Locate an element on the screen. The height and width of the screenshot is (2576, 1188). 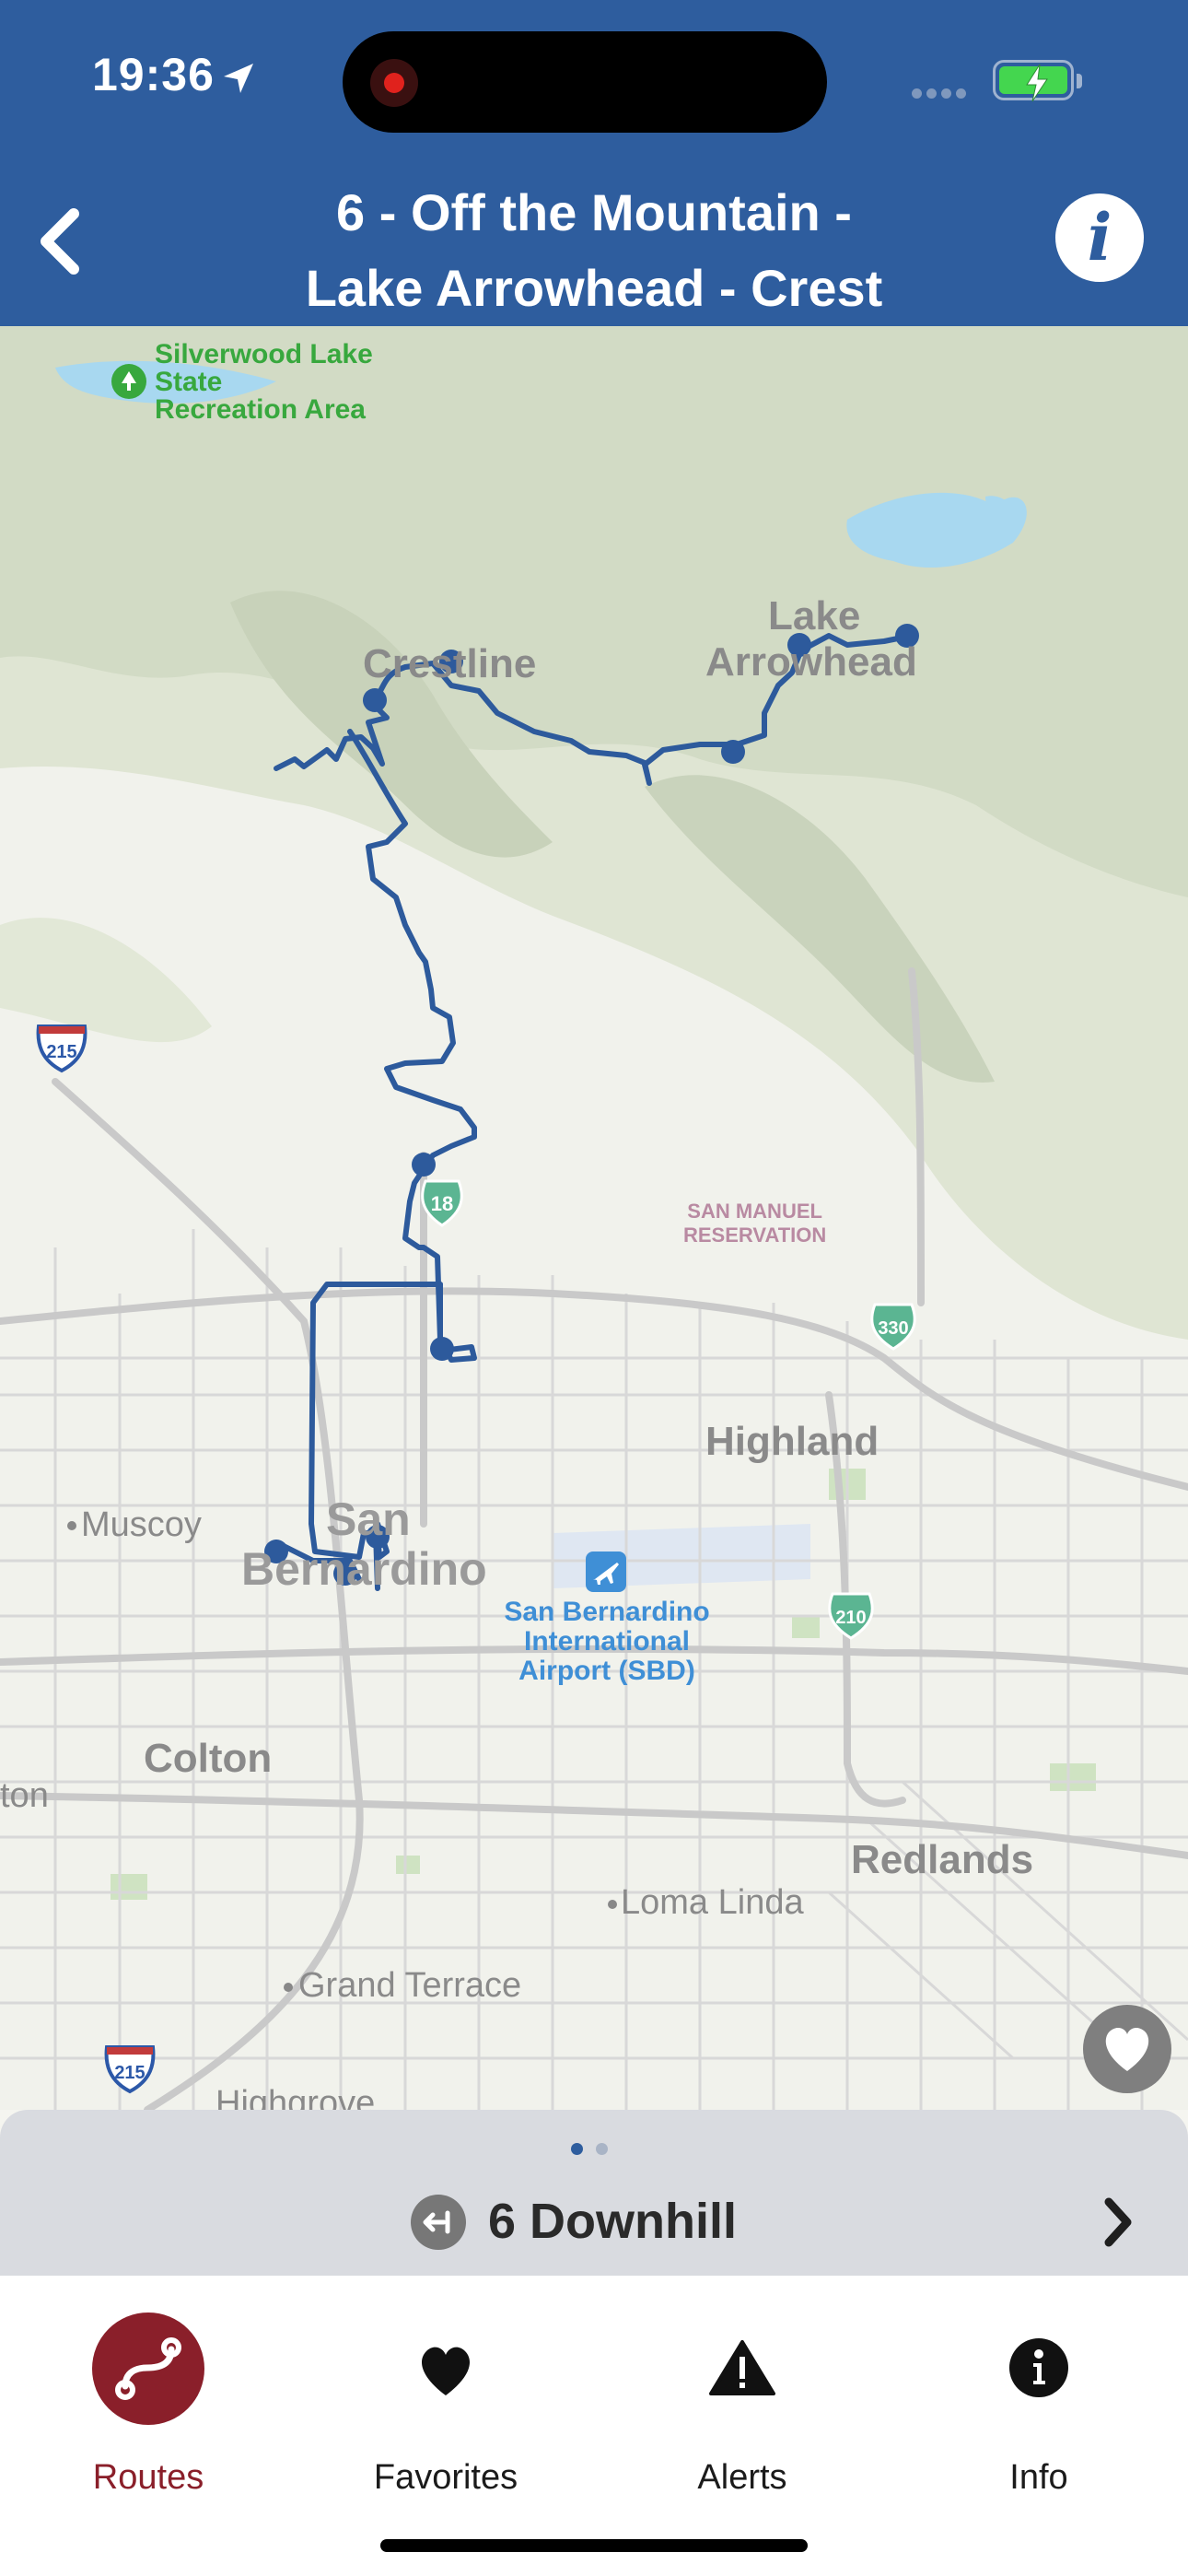
svg-text: 210 is located at coordinates (850, 1618).